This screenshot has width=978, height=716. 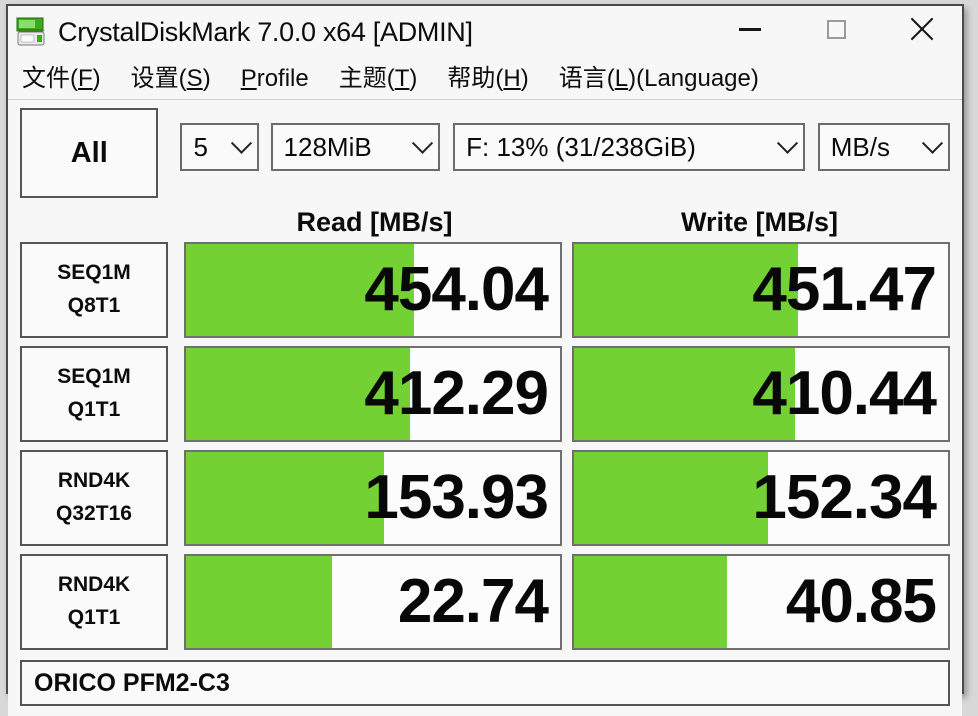 I want to click on menu-item-language-label: 语言(L)(Language), so click(x=658, y=78).